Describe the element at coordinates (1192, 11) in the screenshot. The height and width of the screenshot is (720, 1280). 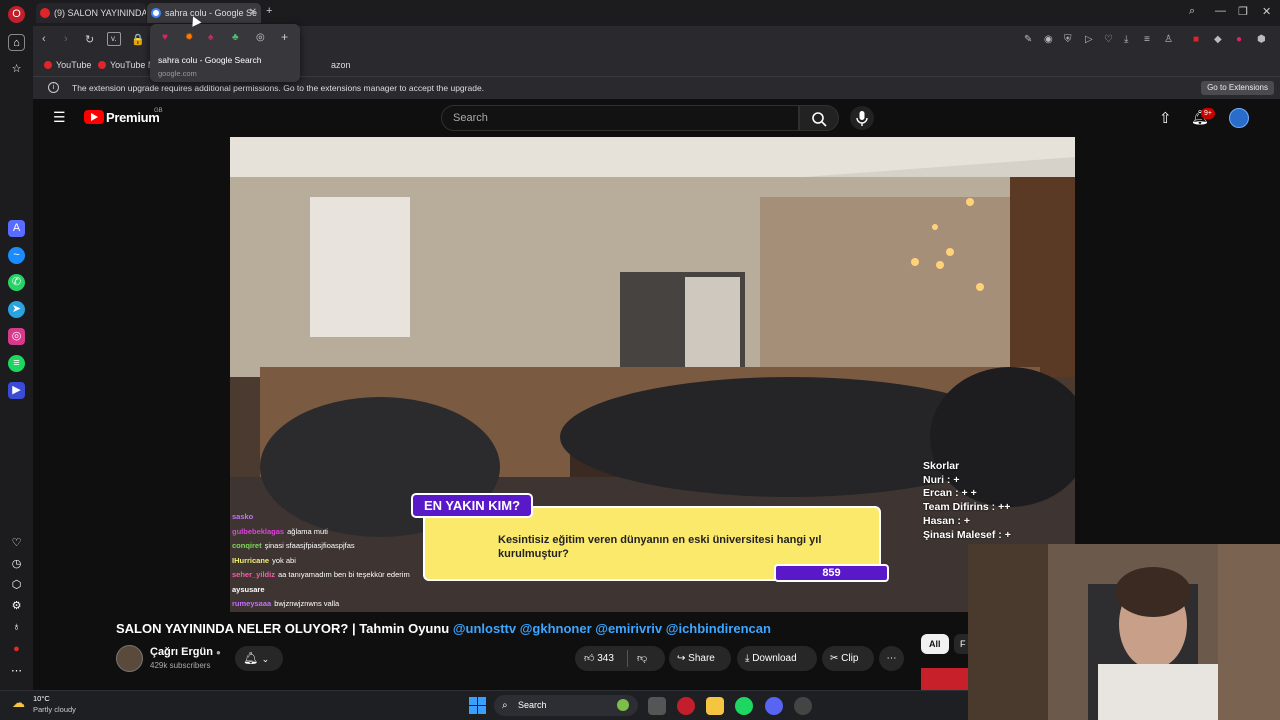
I see `search-tabs-icon: ⌕` at that location.